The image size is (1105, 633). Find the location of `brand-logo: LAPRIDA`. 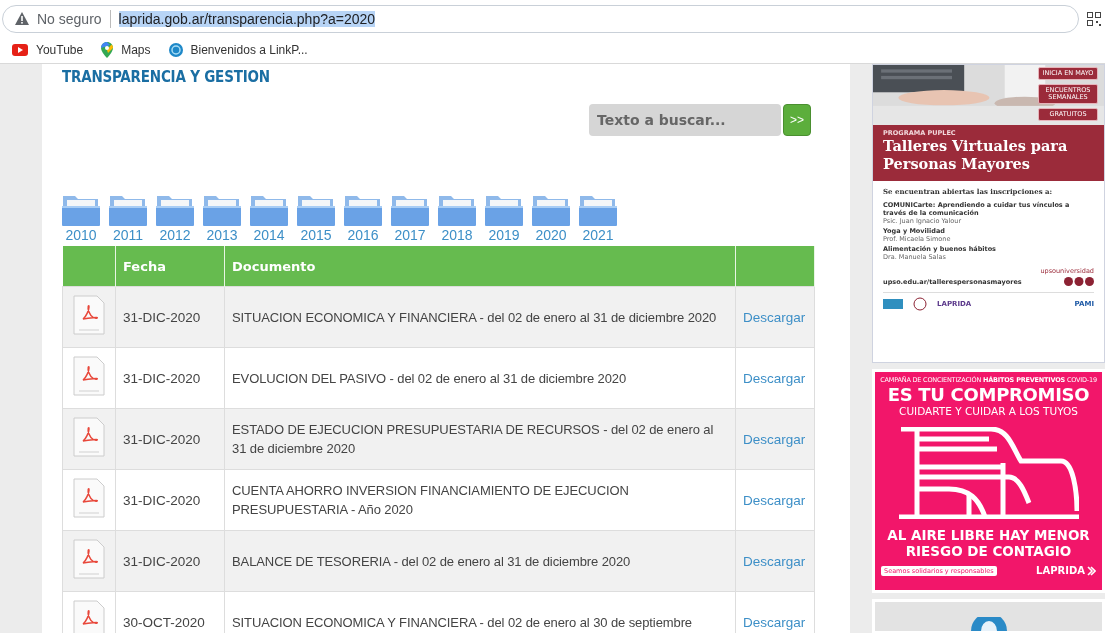

brand-logo: LAPRIDA is located at coordinates (1060, 571).